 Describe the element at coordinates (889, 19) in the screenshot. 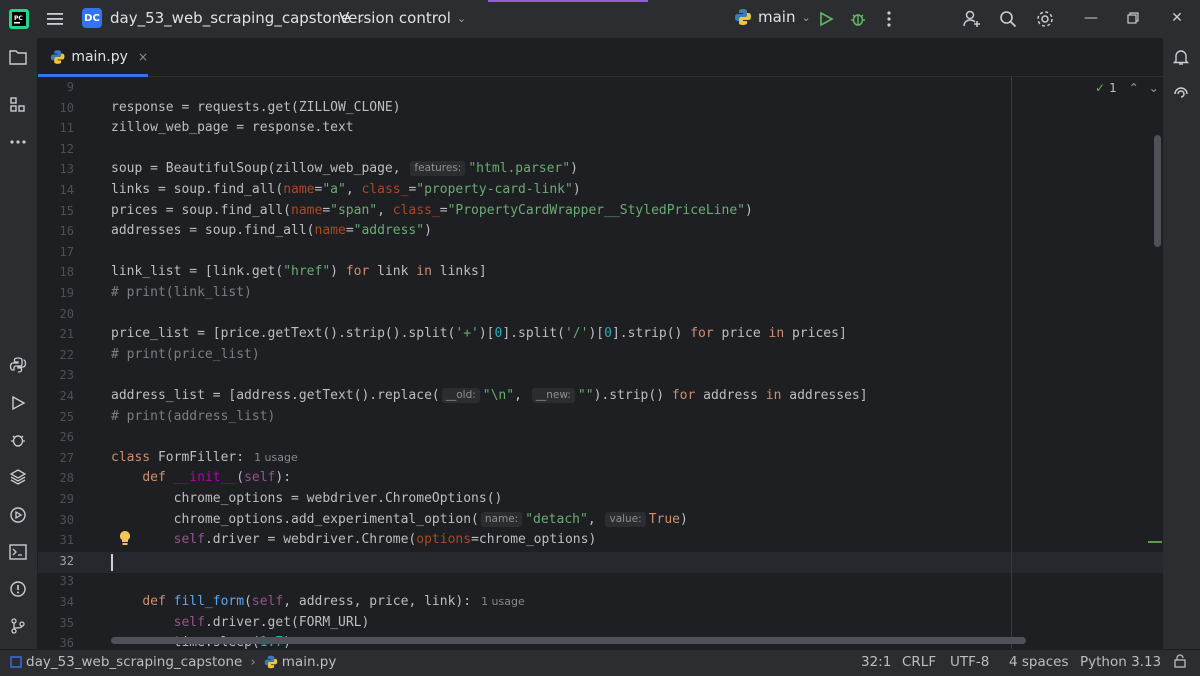

I see `more-vertical-icon` at that location.